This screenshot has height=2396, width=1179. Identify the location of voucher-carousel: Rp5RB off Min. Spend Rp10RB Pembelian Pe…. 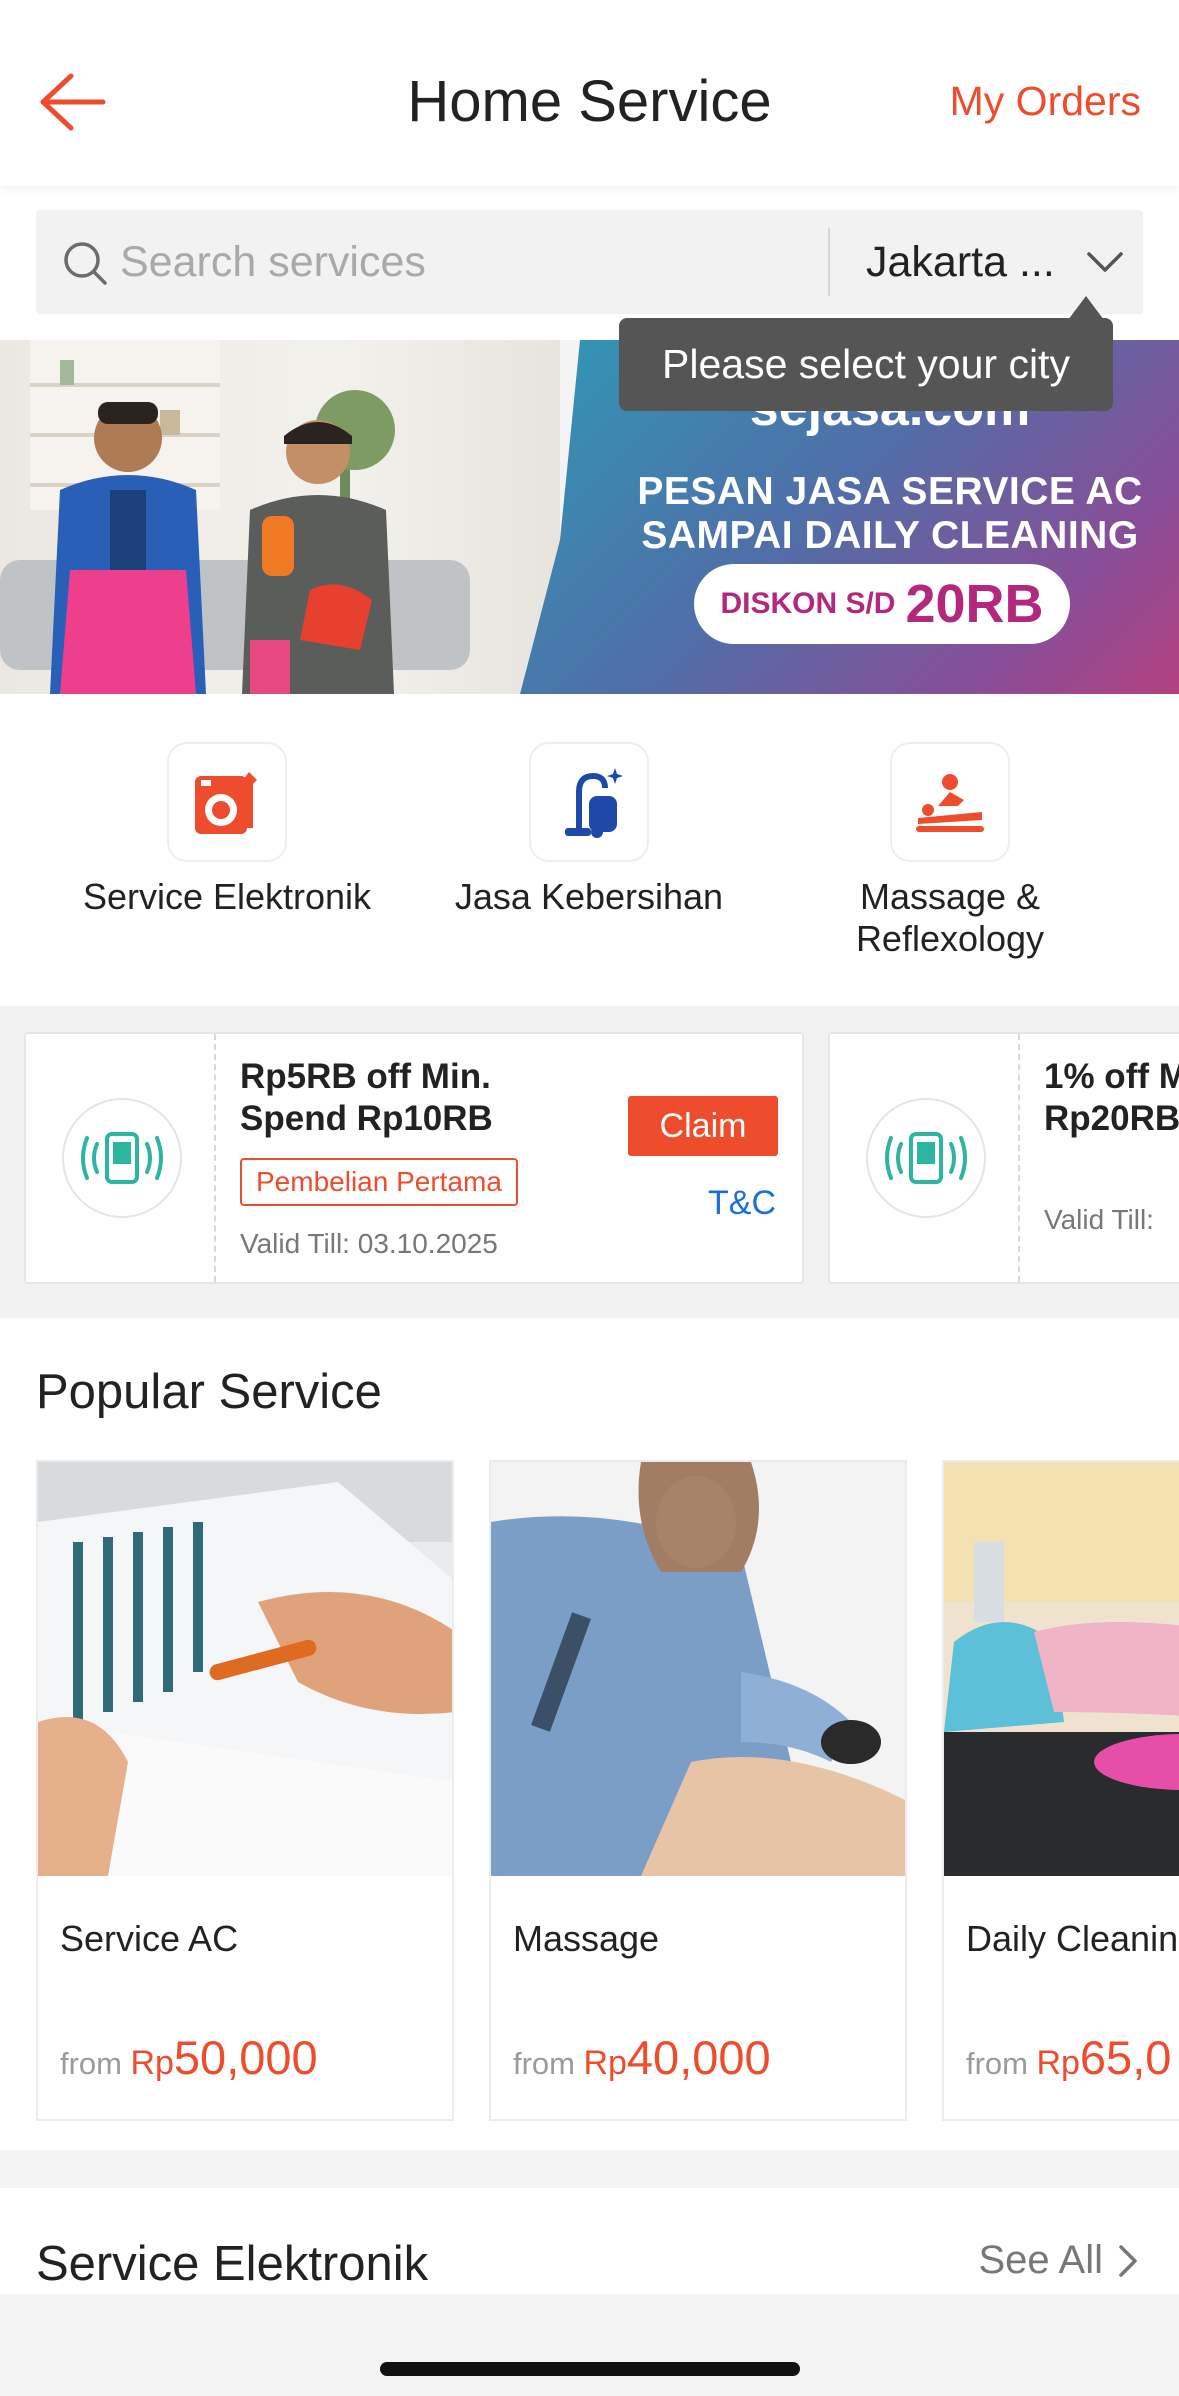
(589, 1162).